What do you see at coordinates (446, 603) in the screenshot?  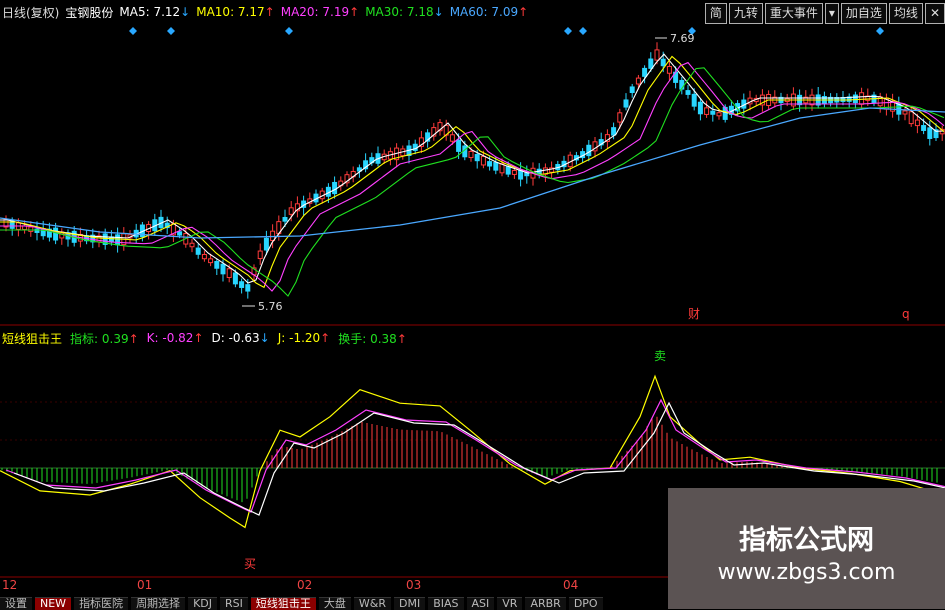 I see `tab-bias: BIAS` at bounding box center [446, 603].